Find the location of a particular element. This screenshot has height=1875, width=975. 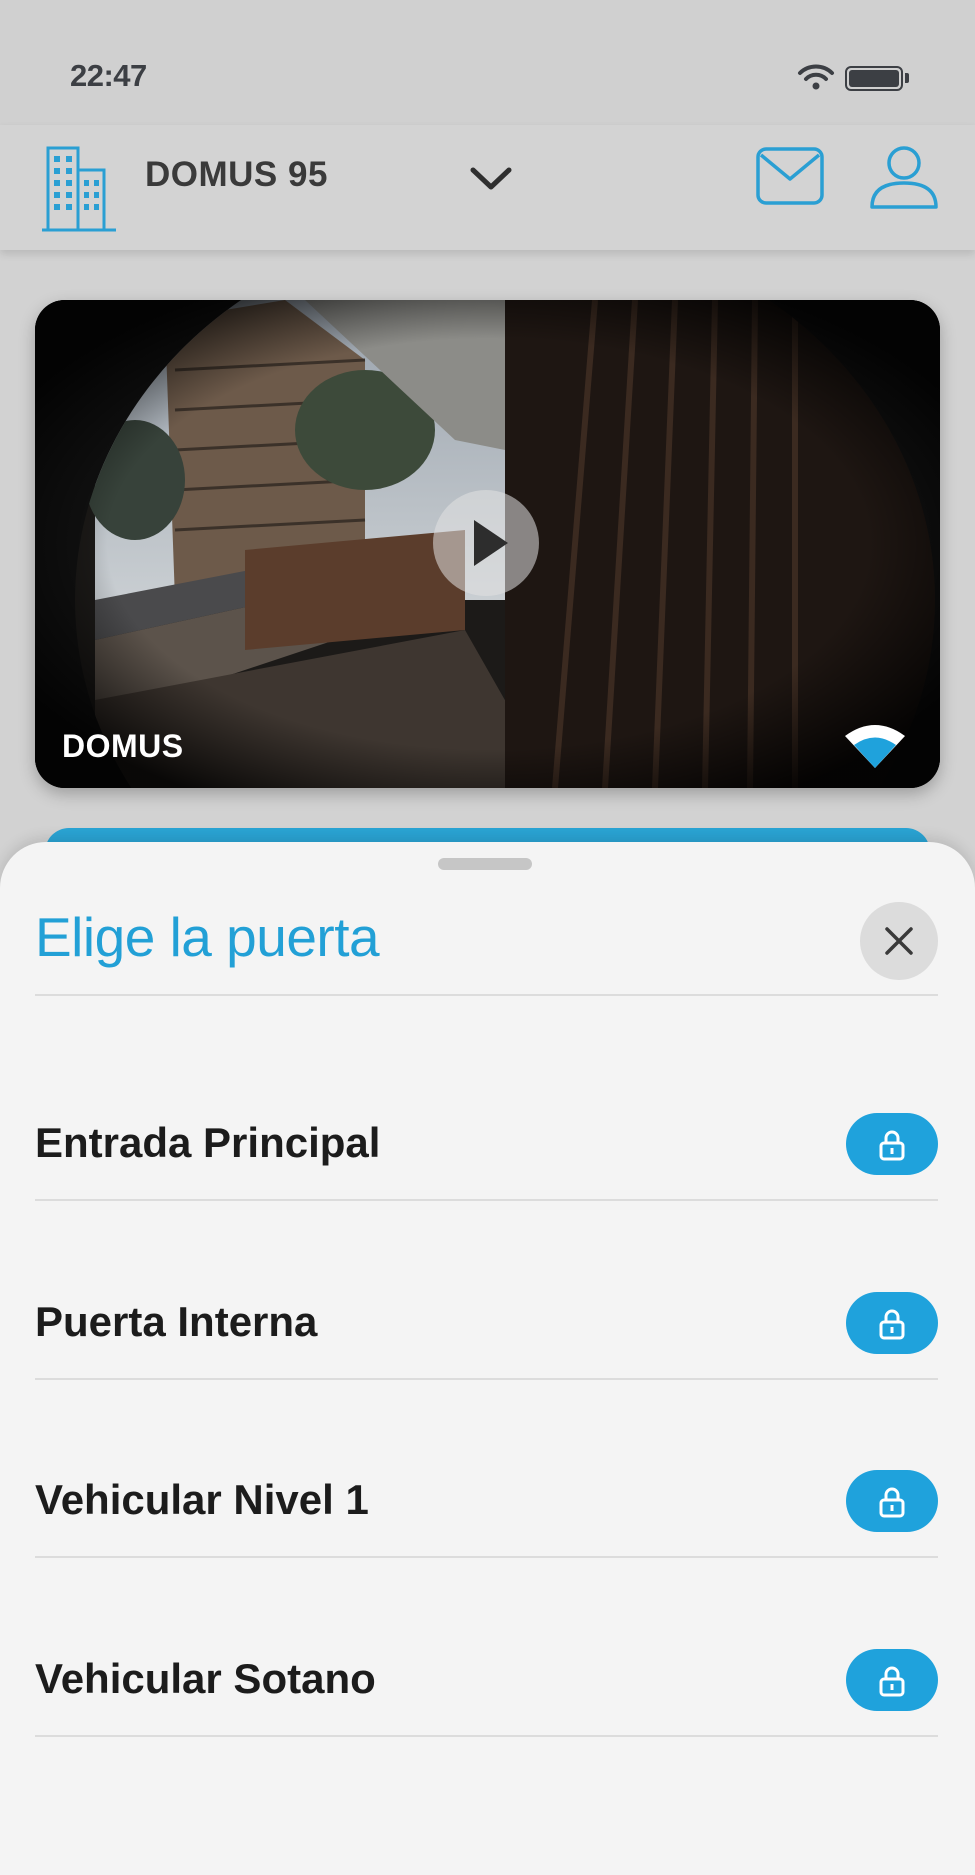

status-bar: 22:47 is located at coordinates (487, 62).